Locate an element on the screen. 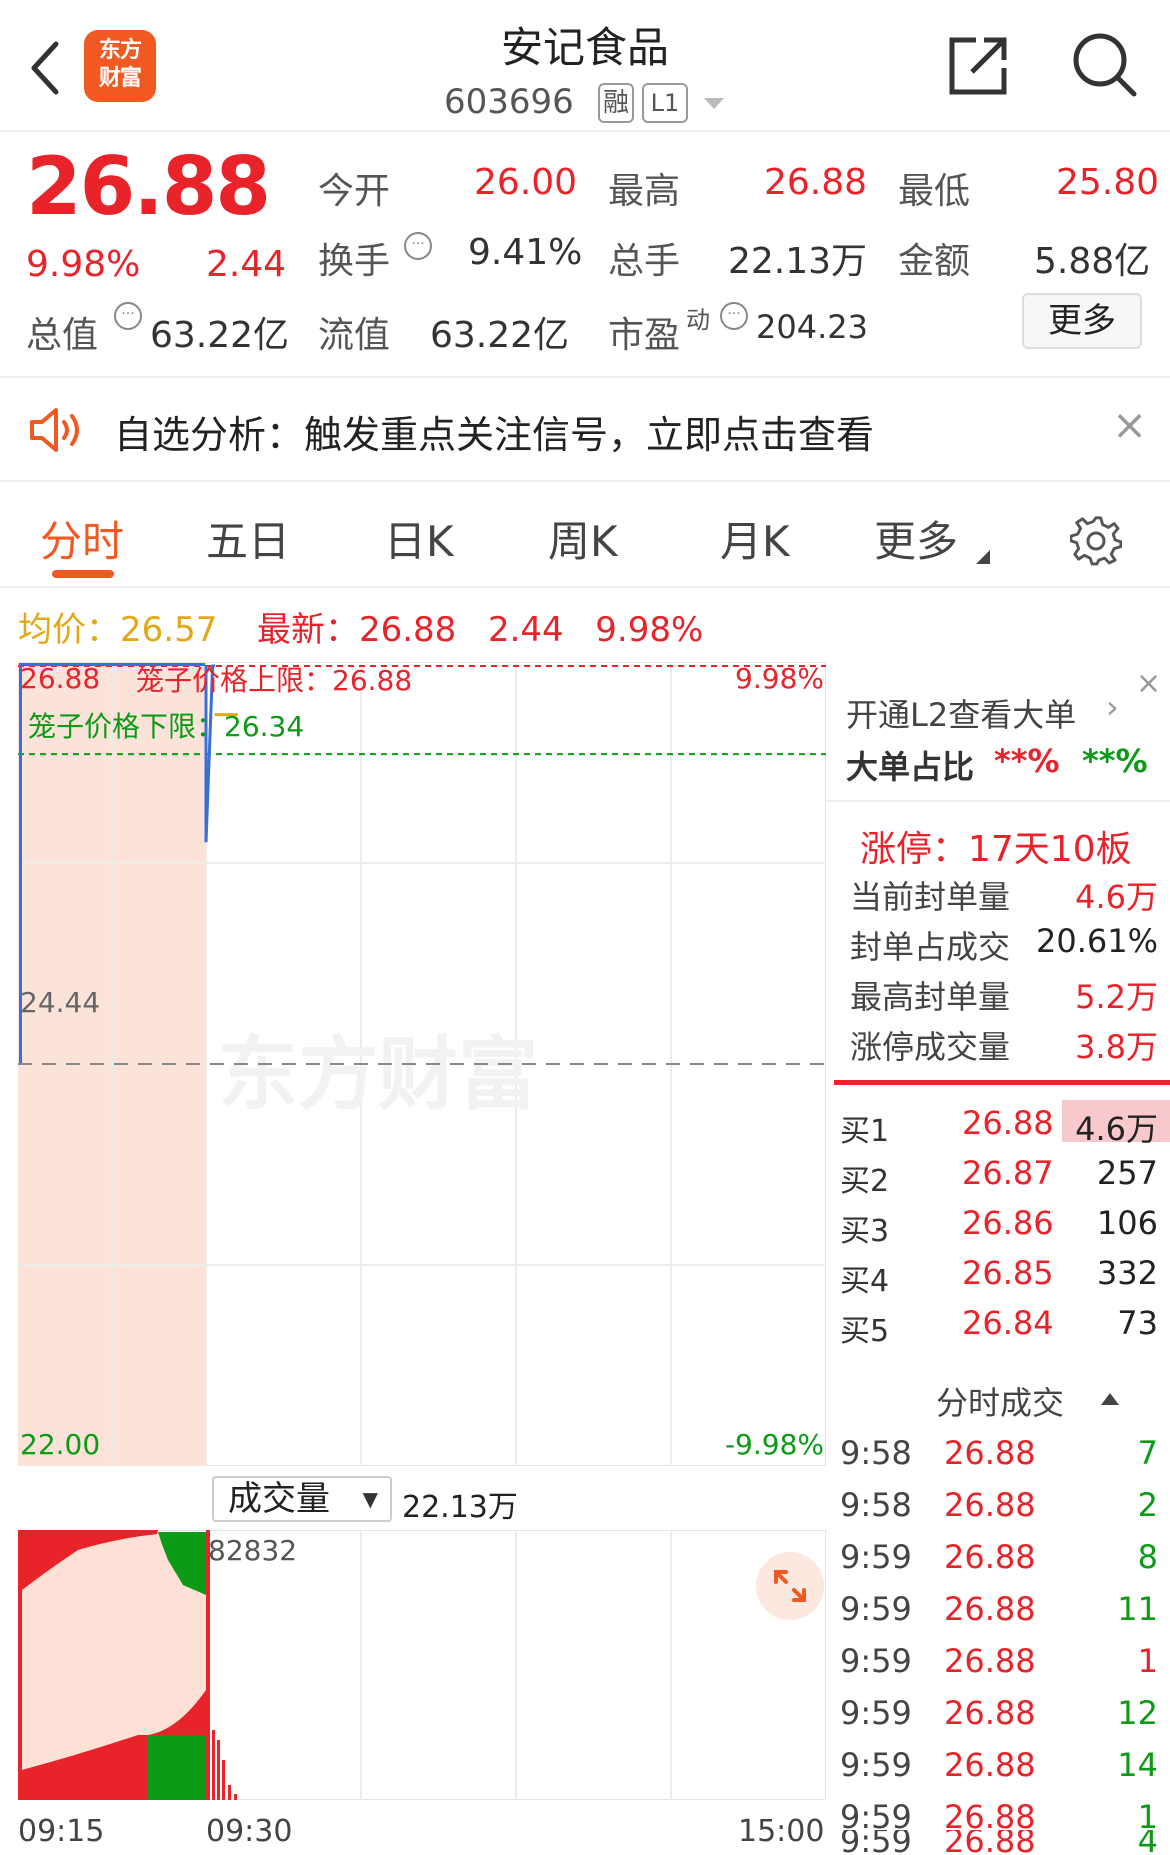  pct-bottom-label: -9.98% is located at coordinates (774, 1444).